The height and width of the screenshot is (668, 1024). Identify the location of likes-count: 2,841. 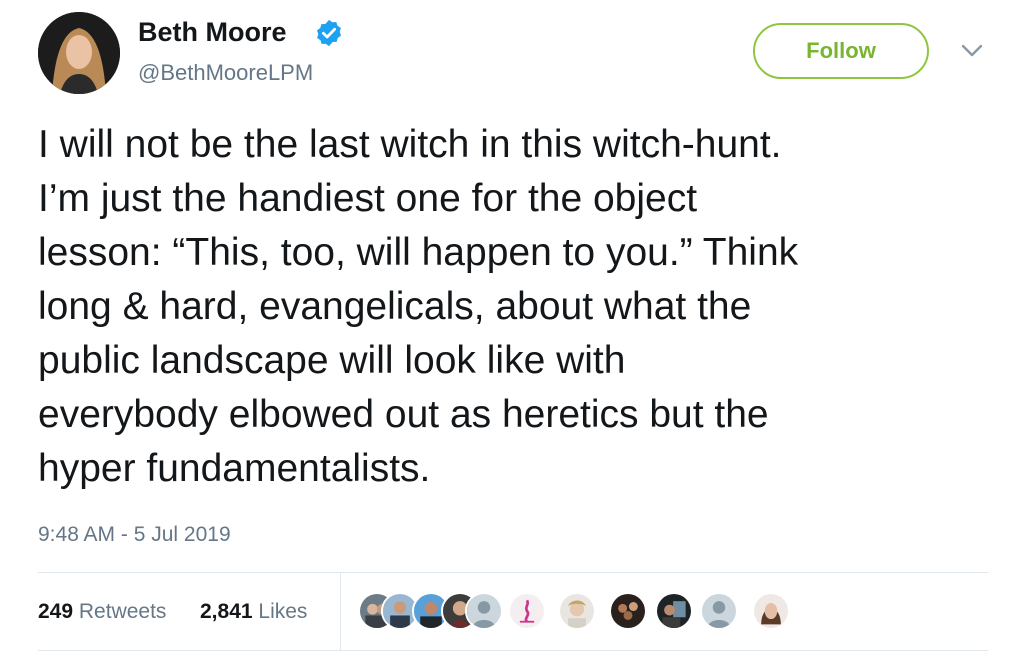
(226, 611).